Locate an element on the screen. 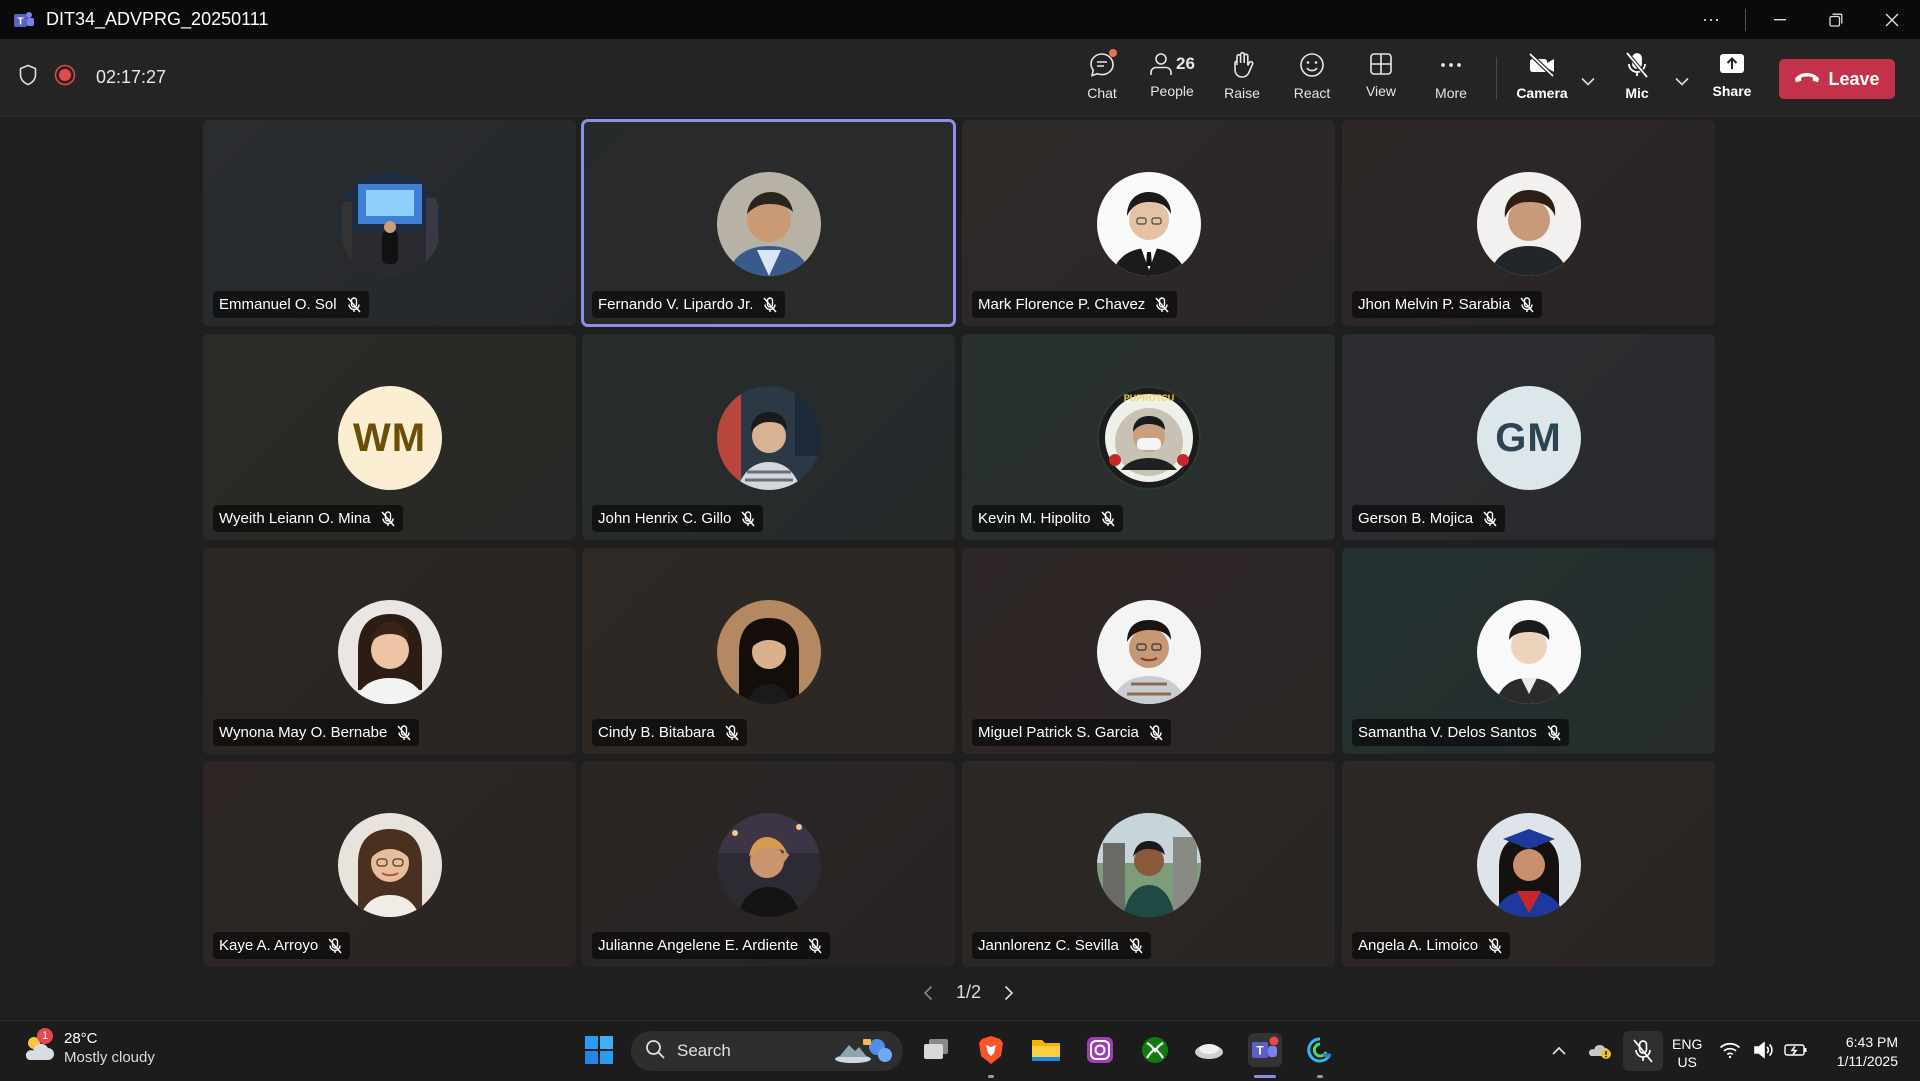 The height and width of the screenshot is (1081, 1920). participant-tile: Fernando V. Lipardo Jr. is located at coordinates (768, 223).